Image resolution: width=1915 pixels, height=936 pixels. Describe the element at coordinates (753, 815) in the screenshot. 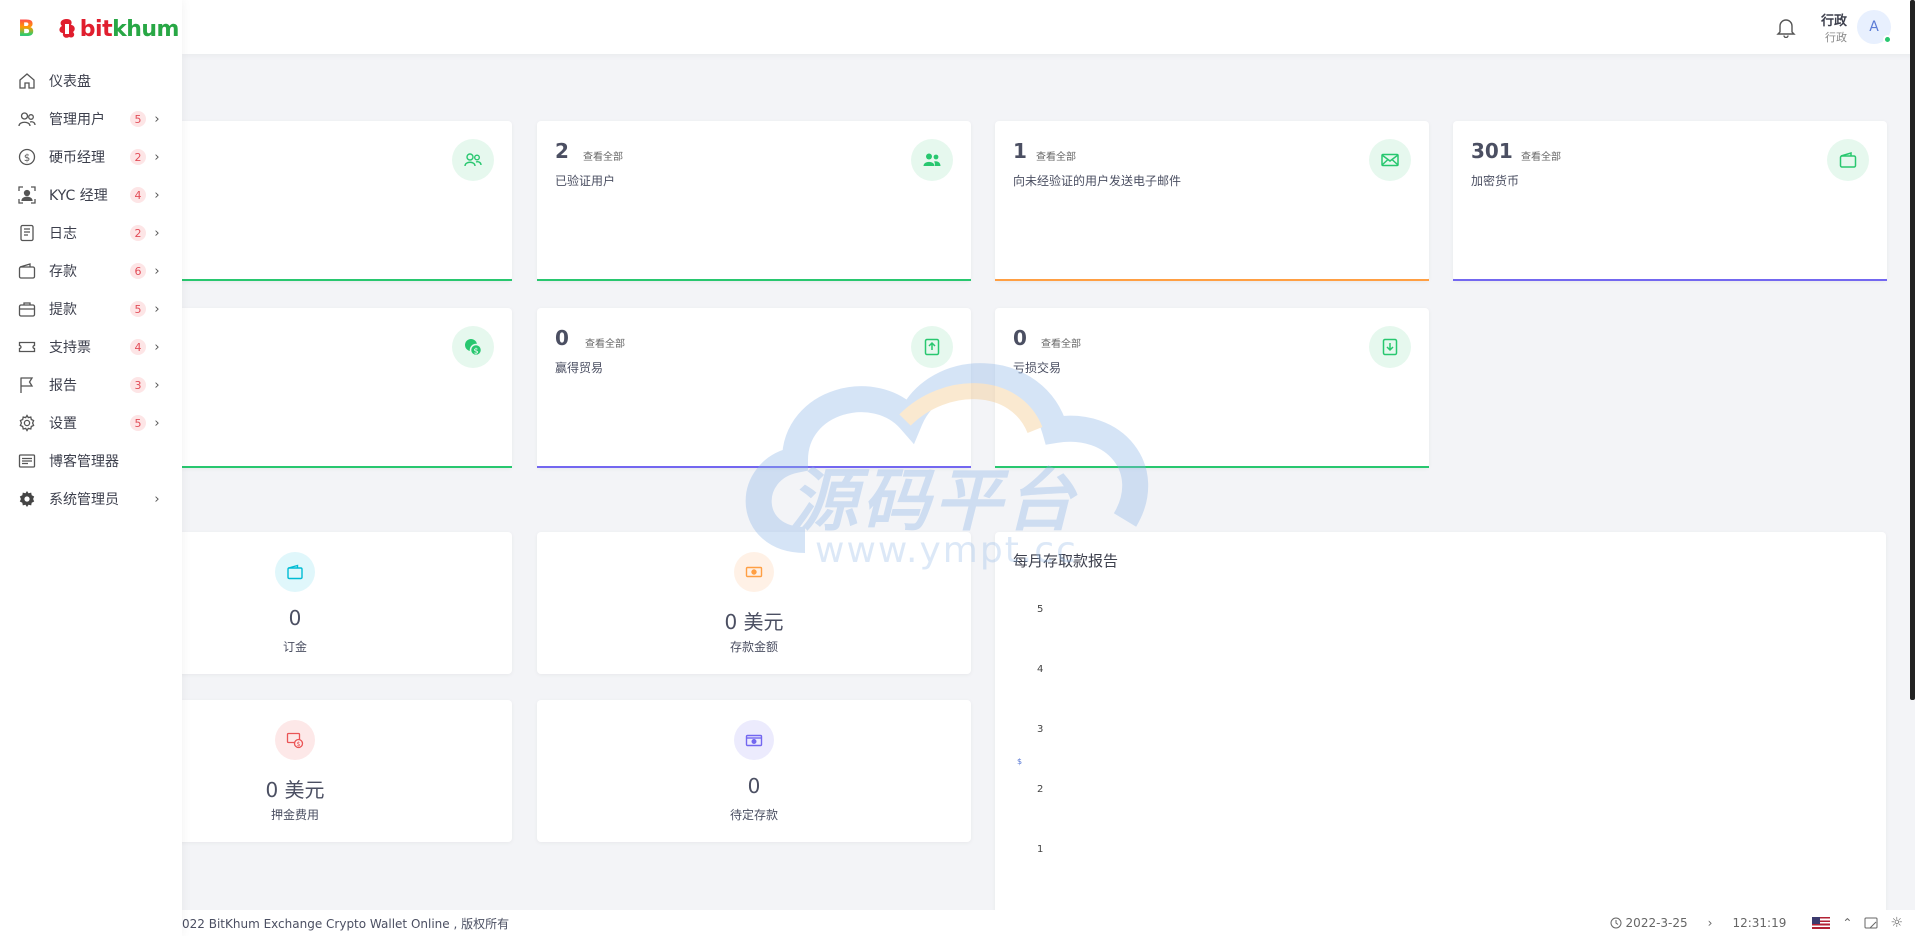

I see `mini-label: 待定存款` at that location.